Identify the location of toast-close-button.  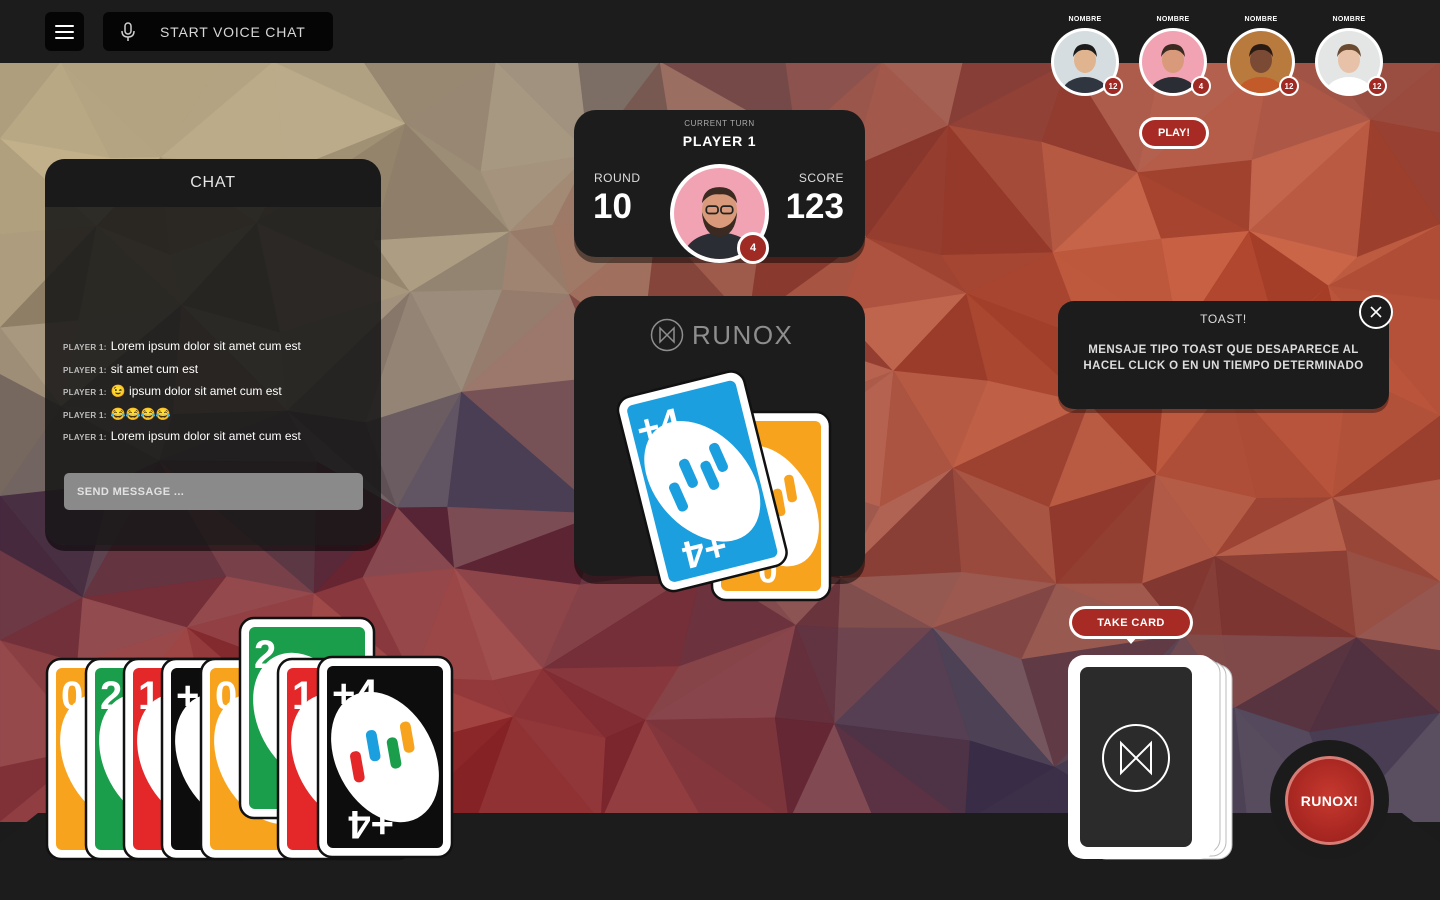
(1376, 312).